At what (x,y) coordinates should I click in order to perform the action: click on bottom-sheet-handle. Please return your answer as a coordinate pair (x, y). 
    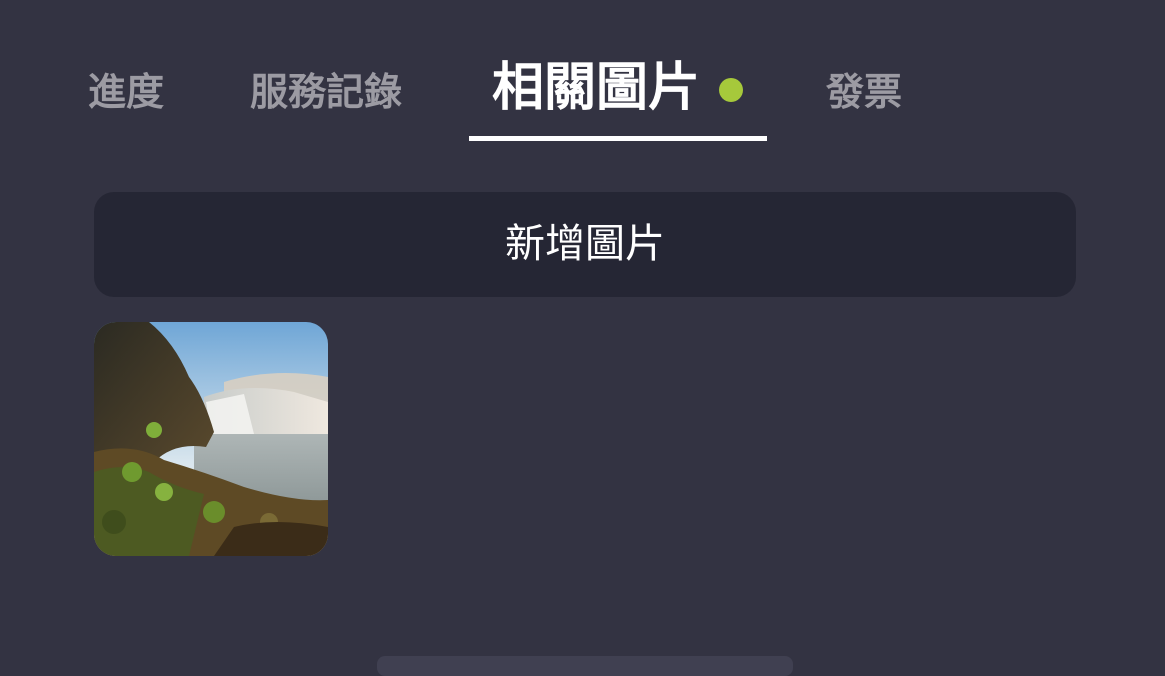
    Looking at the image, I should click on (585, 666).